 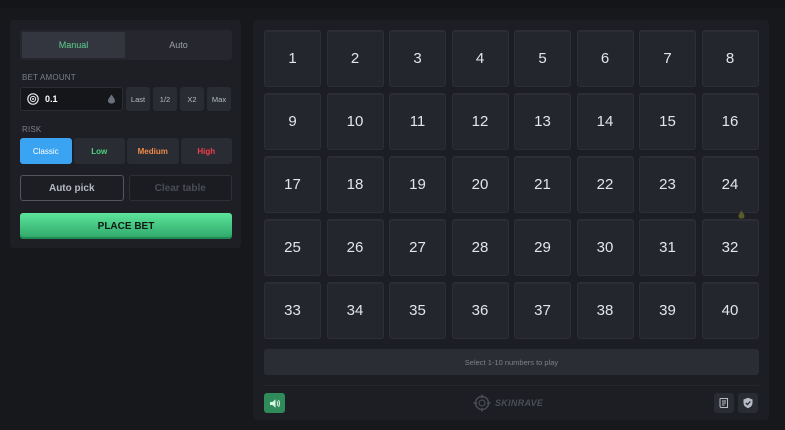 What do you see at coordinates (99, 151) in the screenshot?
I see `risk-low-button: Low` at bounding box center [99, 151].